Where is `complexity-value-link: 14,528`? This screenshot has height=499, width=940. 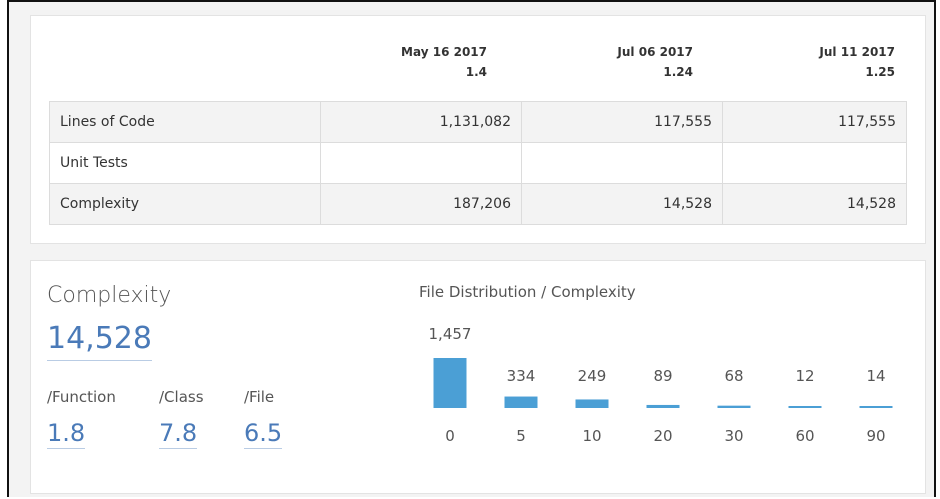 complexity-value-link: 14,528 is located at coordinates (99, 341).